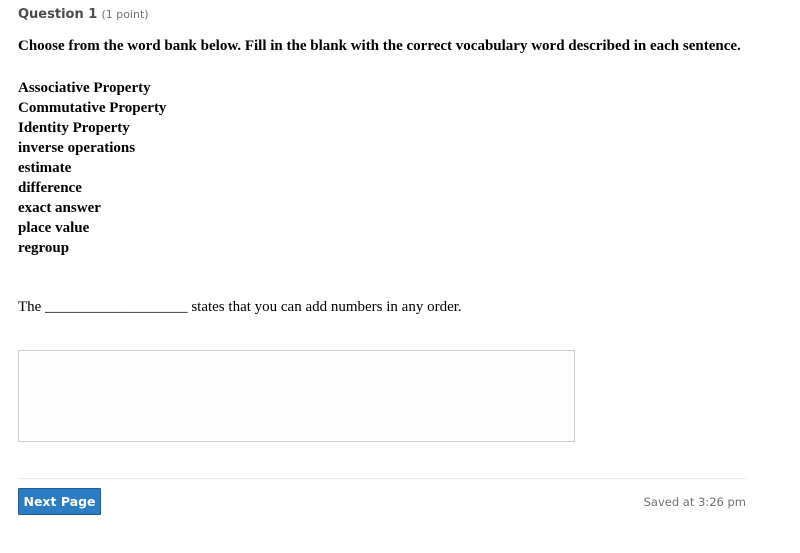 The height and width of the screenshot is (553, 800). I want to click on footer-divider, so click(382, 478).